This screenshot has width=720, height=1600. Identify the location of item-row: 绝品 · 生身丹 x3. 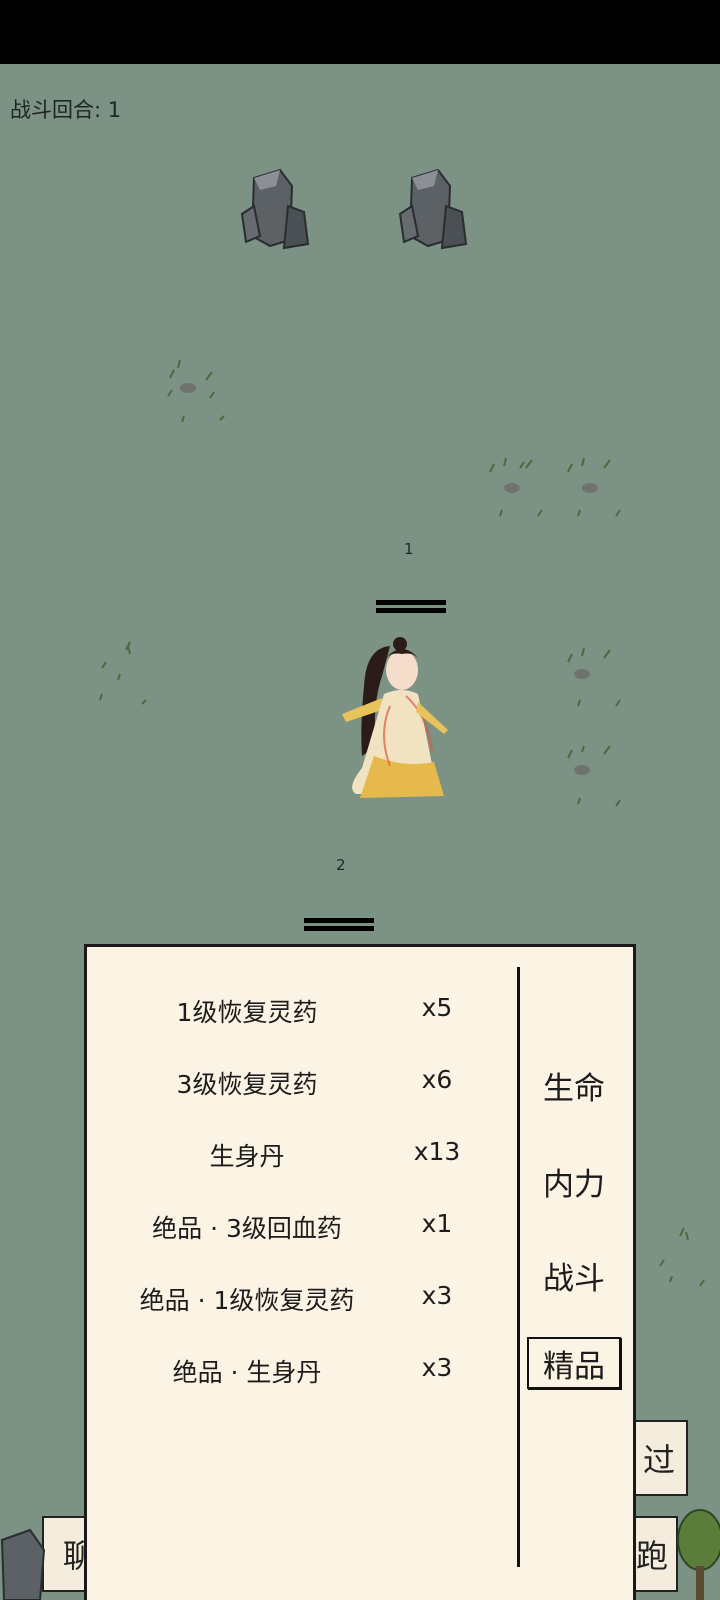
(302, 1373).